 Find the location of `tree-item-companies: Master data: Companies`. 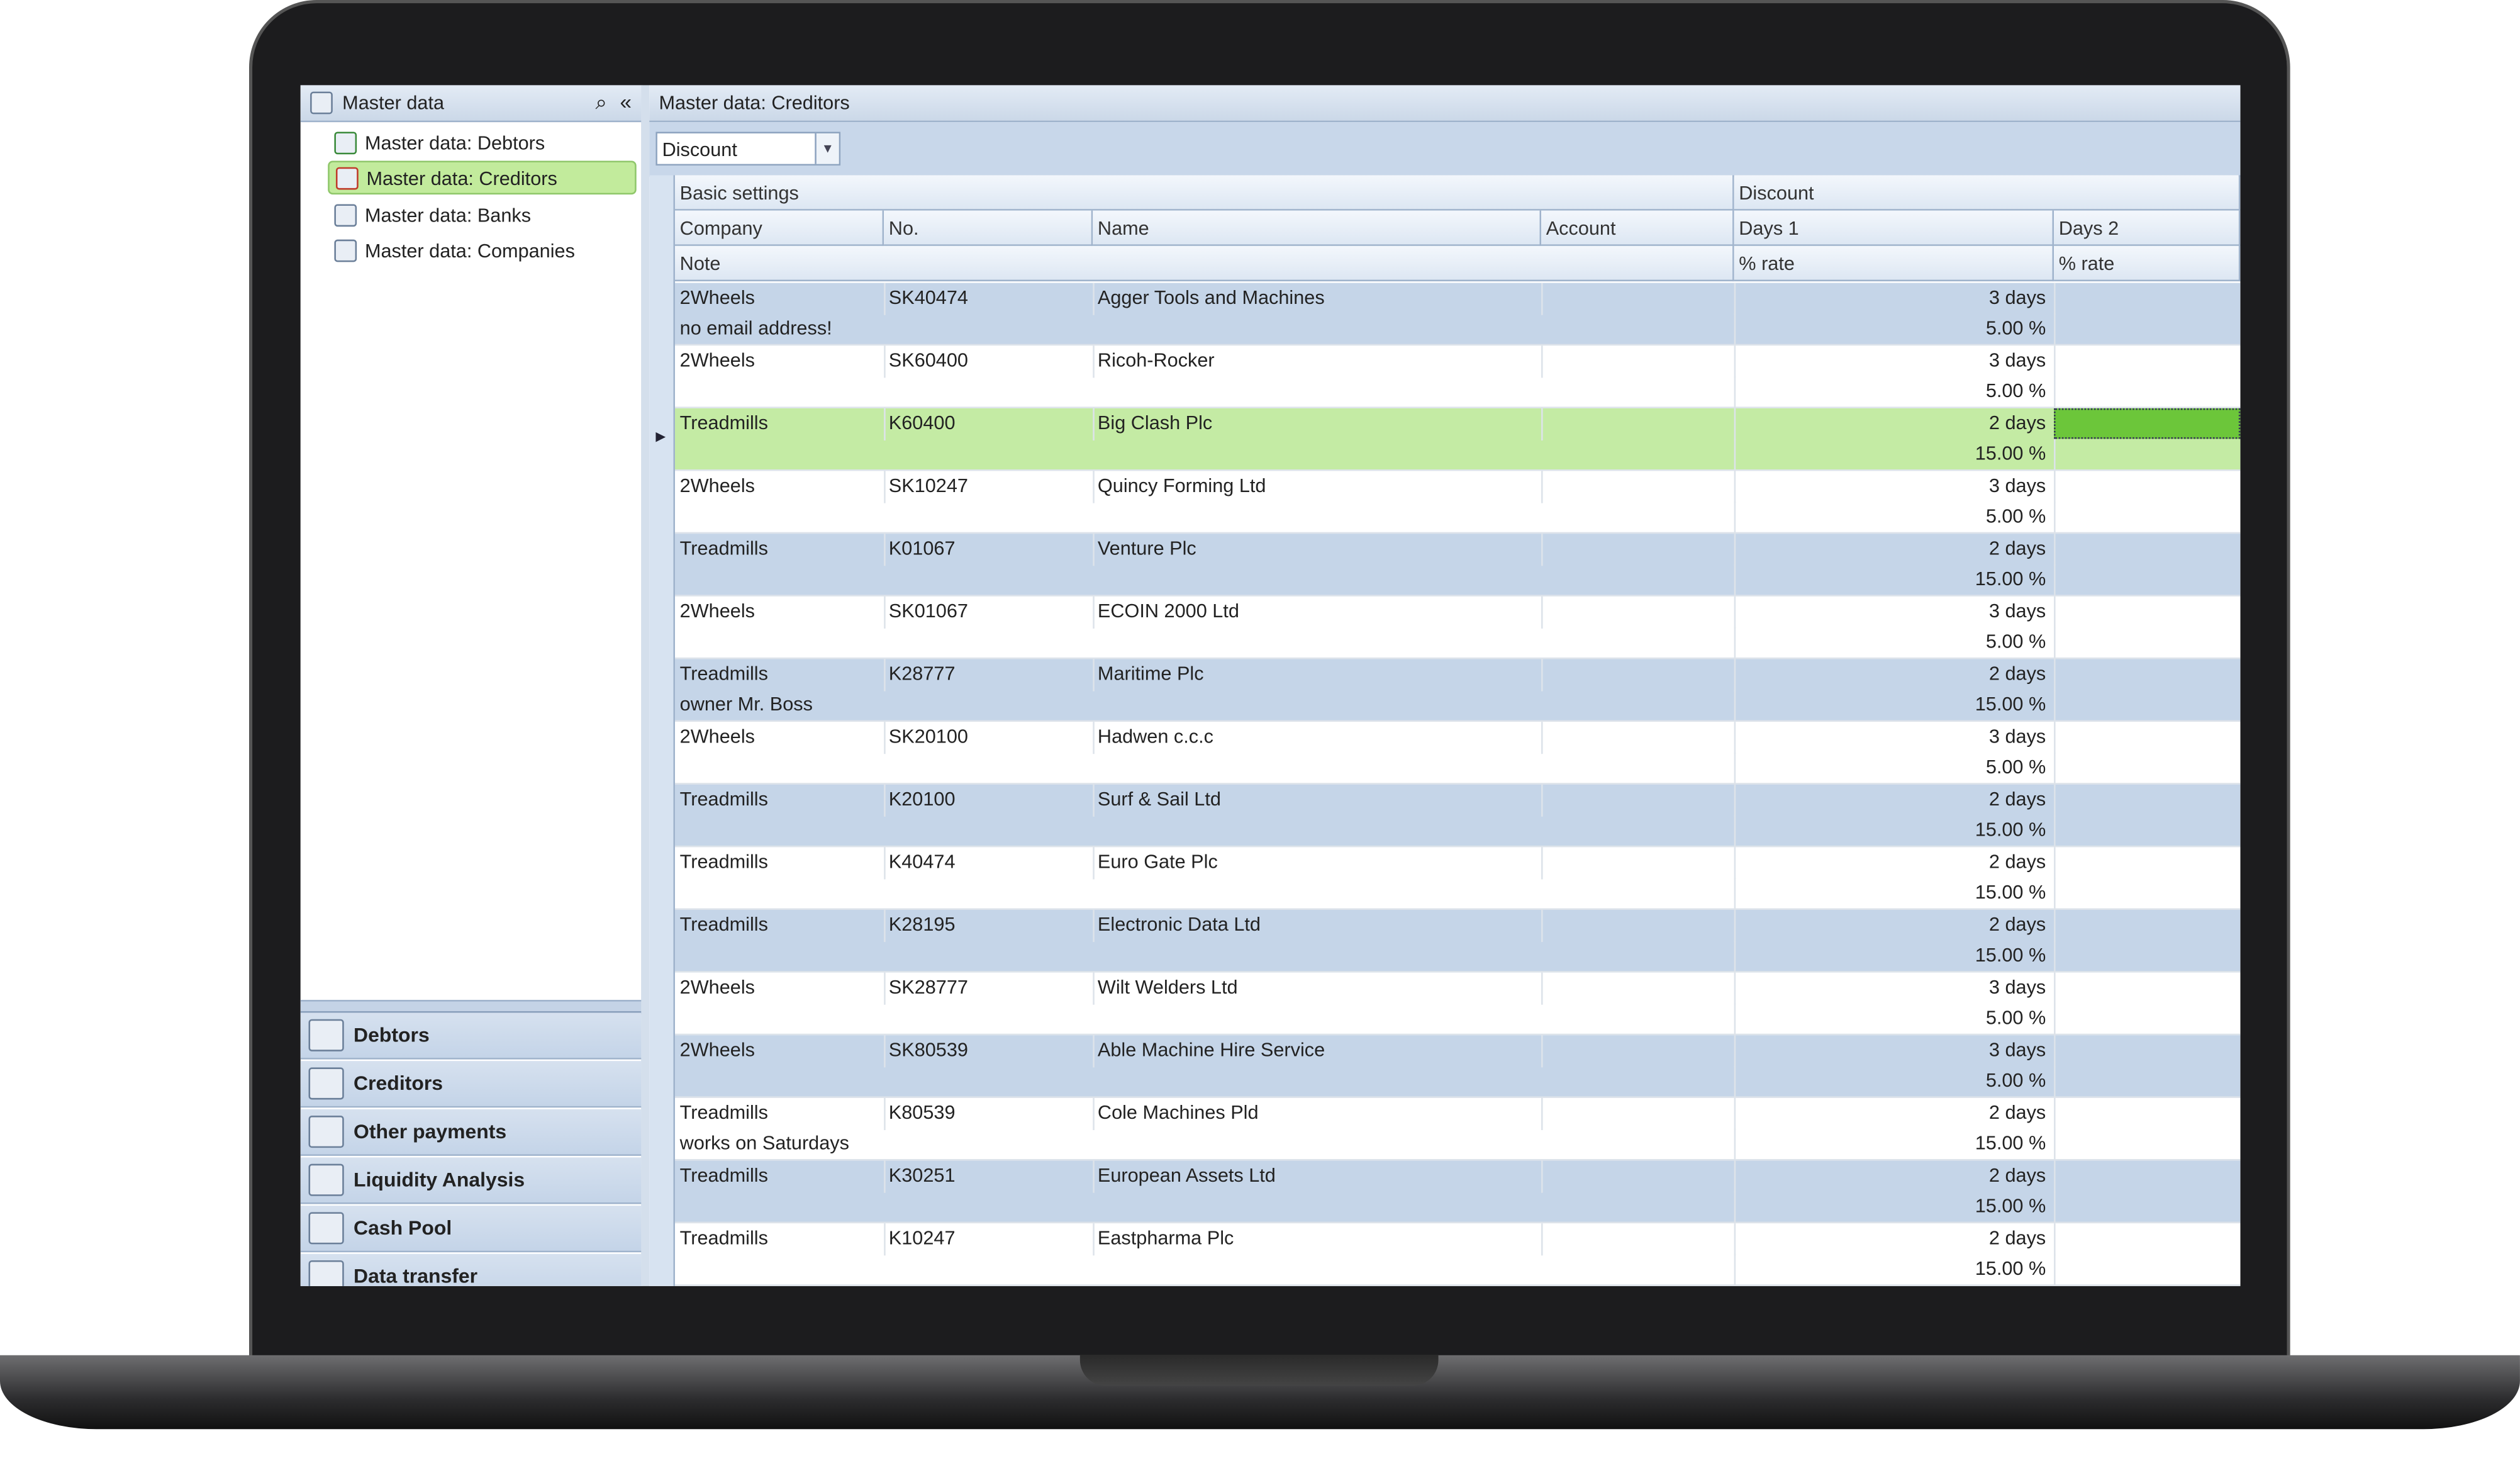

tree-item-companies: Master data: Companies is located at coordinates (482, 250).